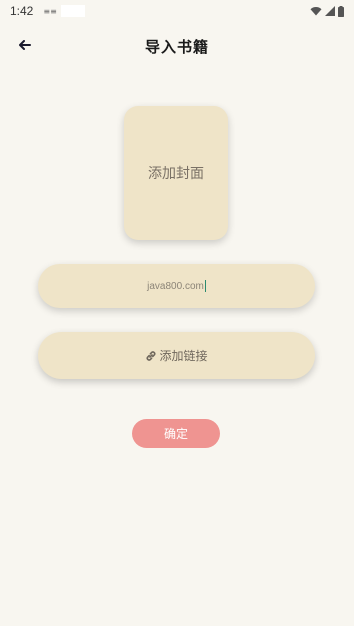  I want to click on arrow-left-icon, so click(25, 45).